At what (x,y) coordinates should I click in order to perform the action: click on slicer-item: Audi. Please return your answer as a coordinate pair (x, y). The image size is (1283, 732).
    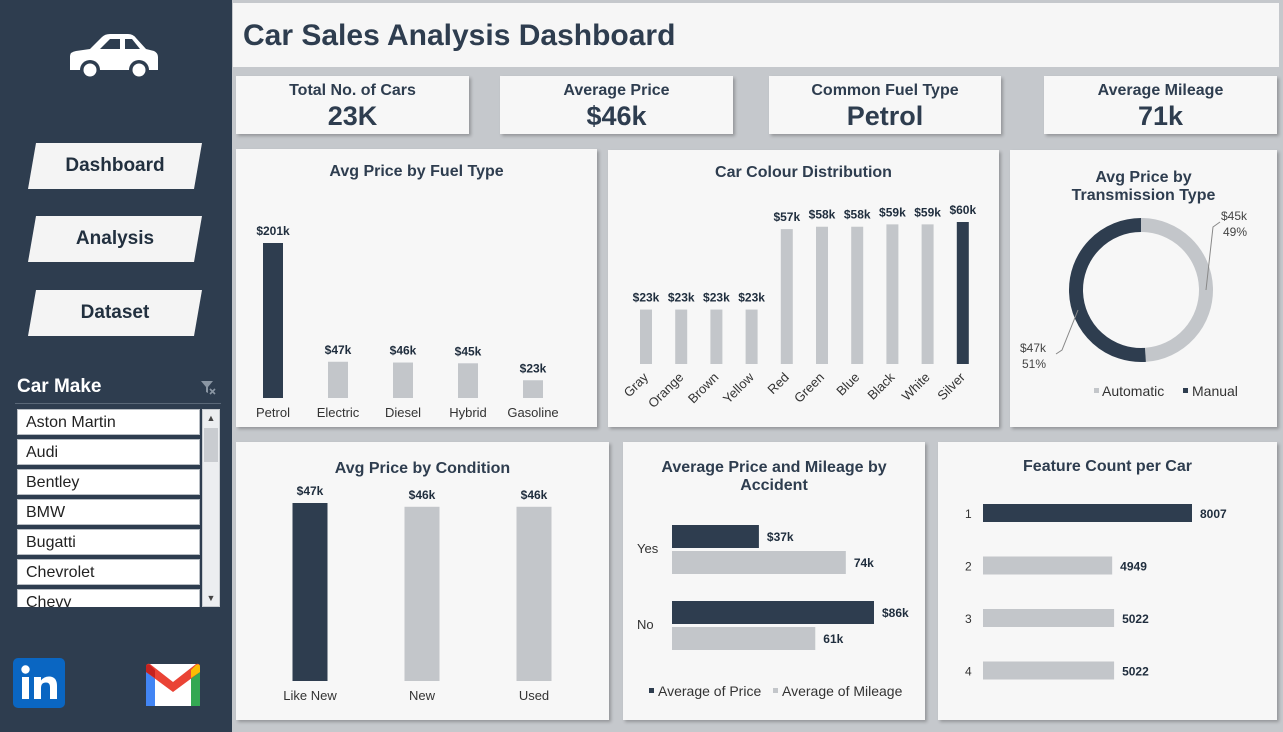
    Looking at the image, I should click on (108, 452).